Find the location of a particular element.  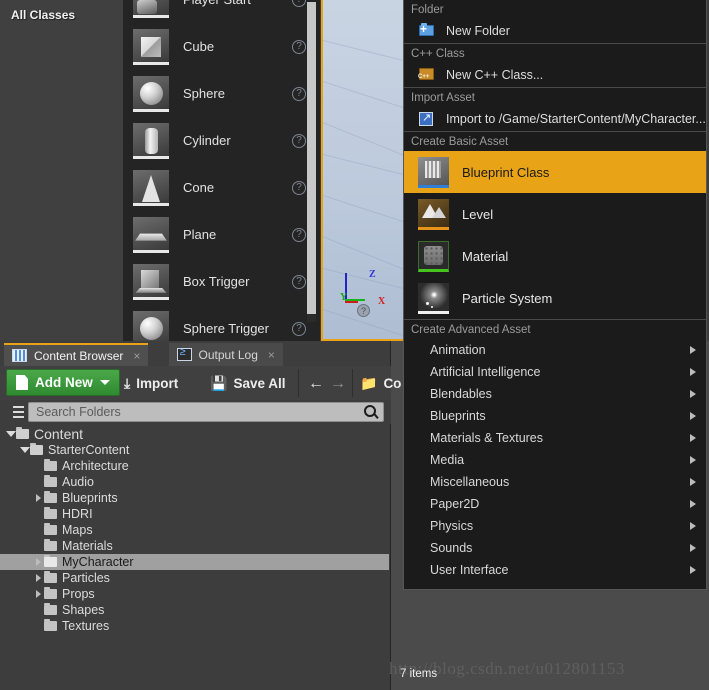

tree-item-content: Content is located at coordinates (194, 434).